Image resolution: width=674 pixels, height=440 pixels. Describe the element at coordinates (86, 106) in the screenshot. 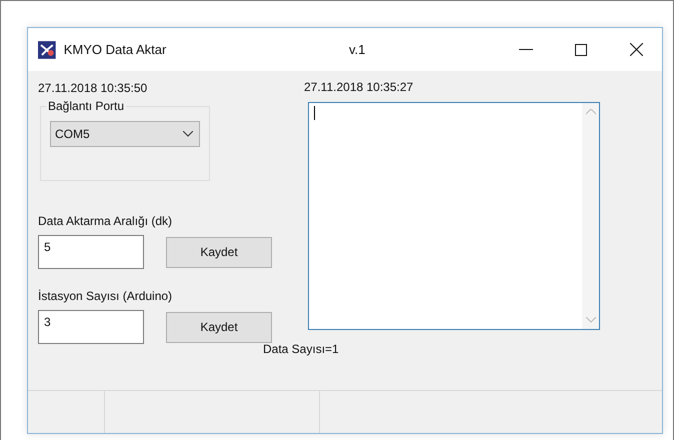

I see `group-title: Bağlantı Portu` at that location.